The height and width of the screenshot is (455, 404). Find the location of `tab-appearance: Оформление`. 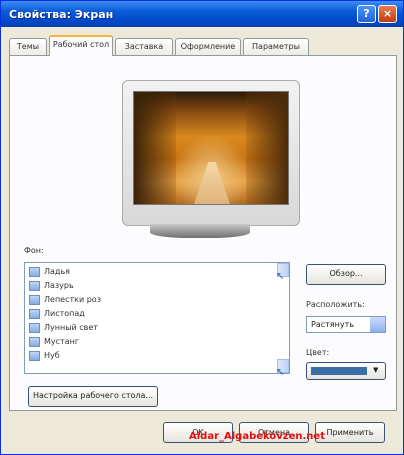

tab-appearance: Оформление is located at coordinates (208, 46).